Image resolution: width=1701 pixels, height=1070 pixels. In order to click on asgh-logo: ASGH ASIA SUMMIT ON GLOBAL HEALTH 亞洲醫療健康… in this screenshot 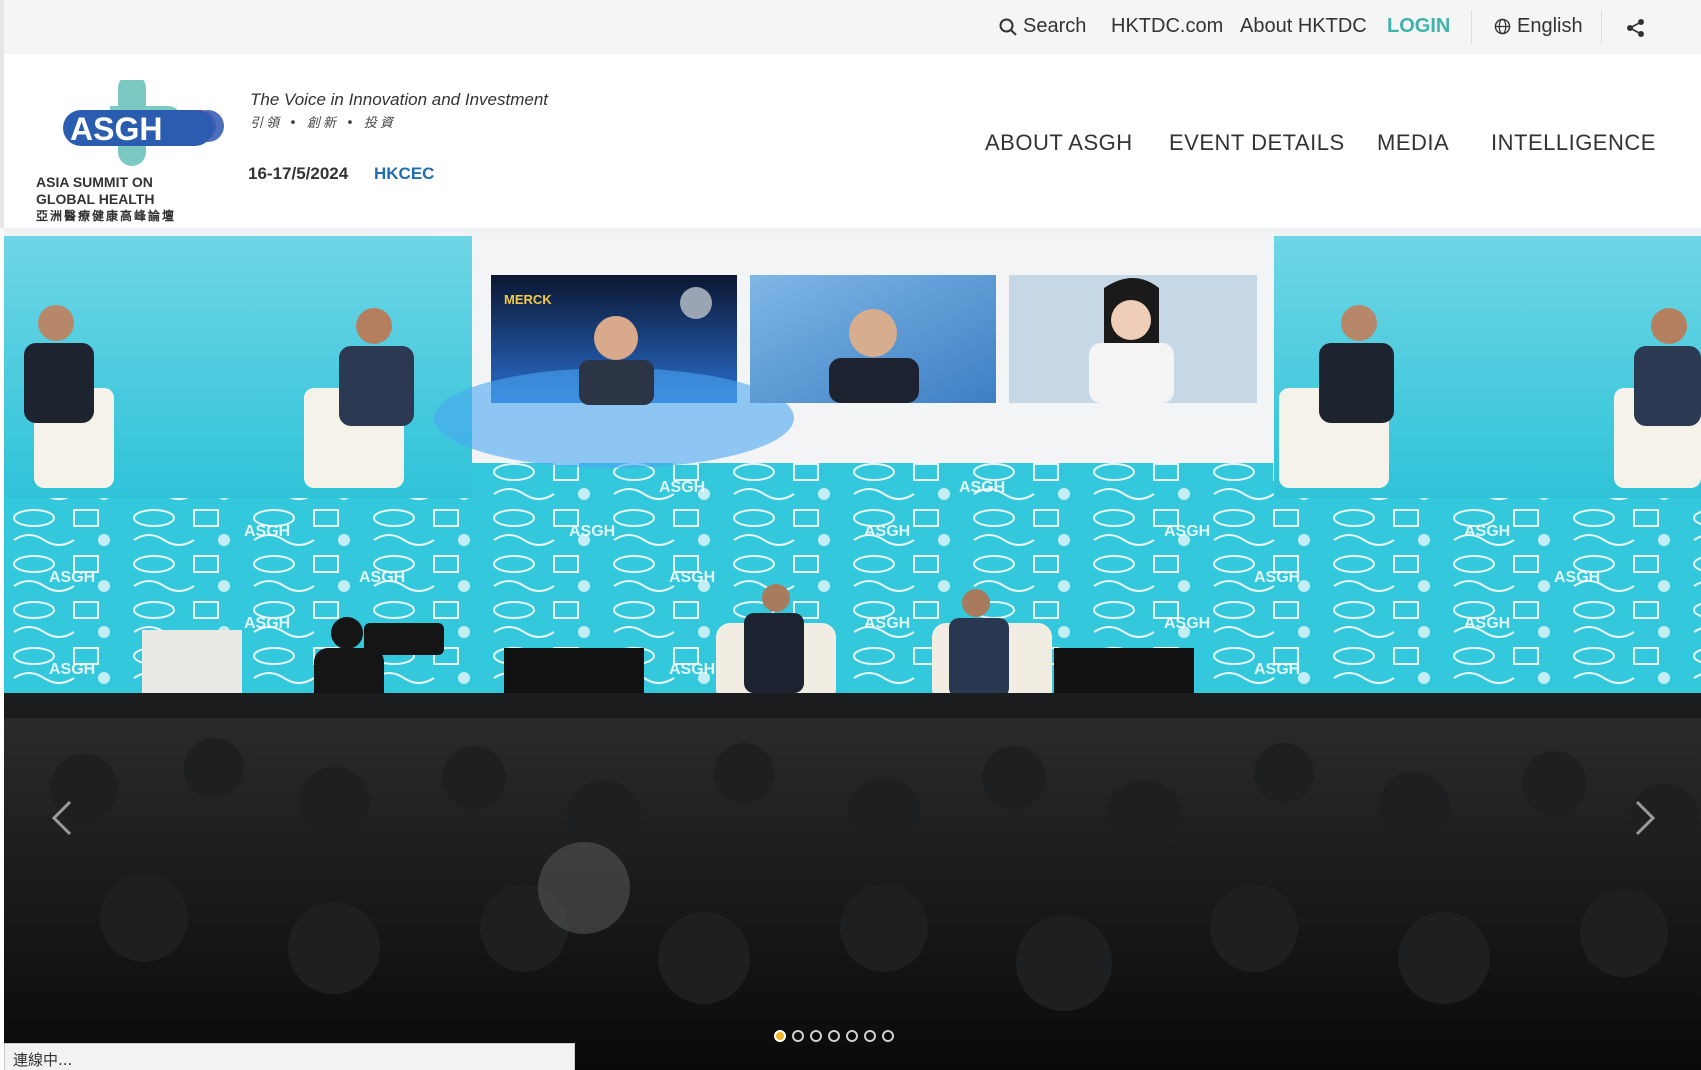, I will do `click(122, 148)`.